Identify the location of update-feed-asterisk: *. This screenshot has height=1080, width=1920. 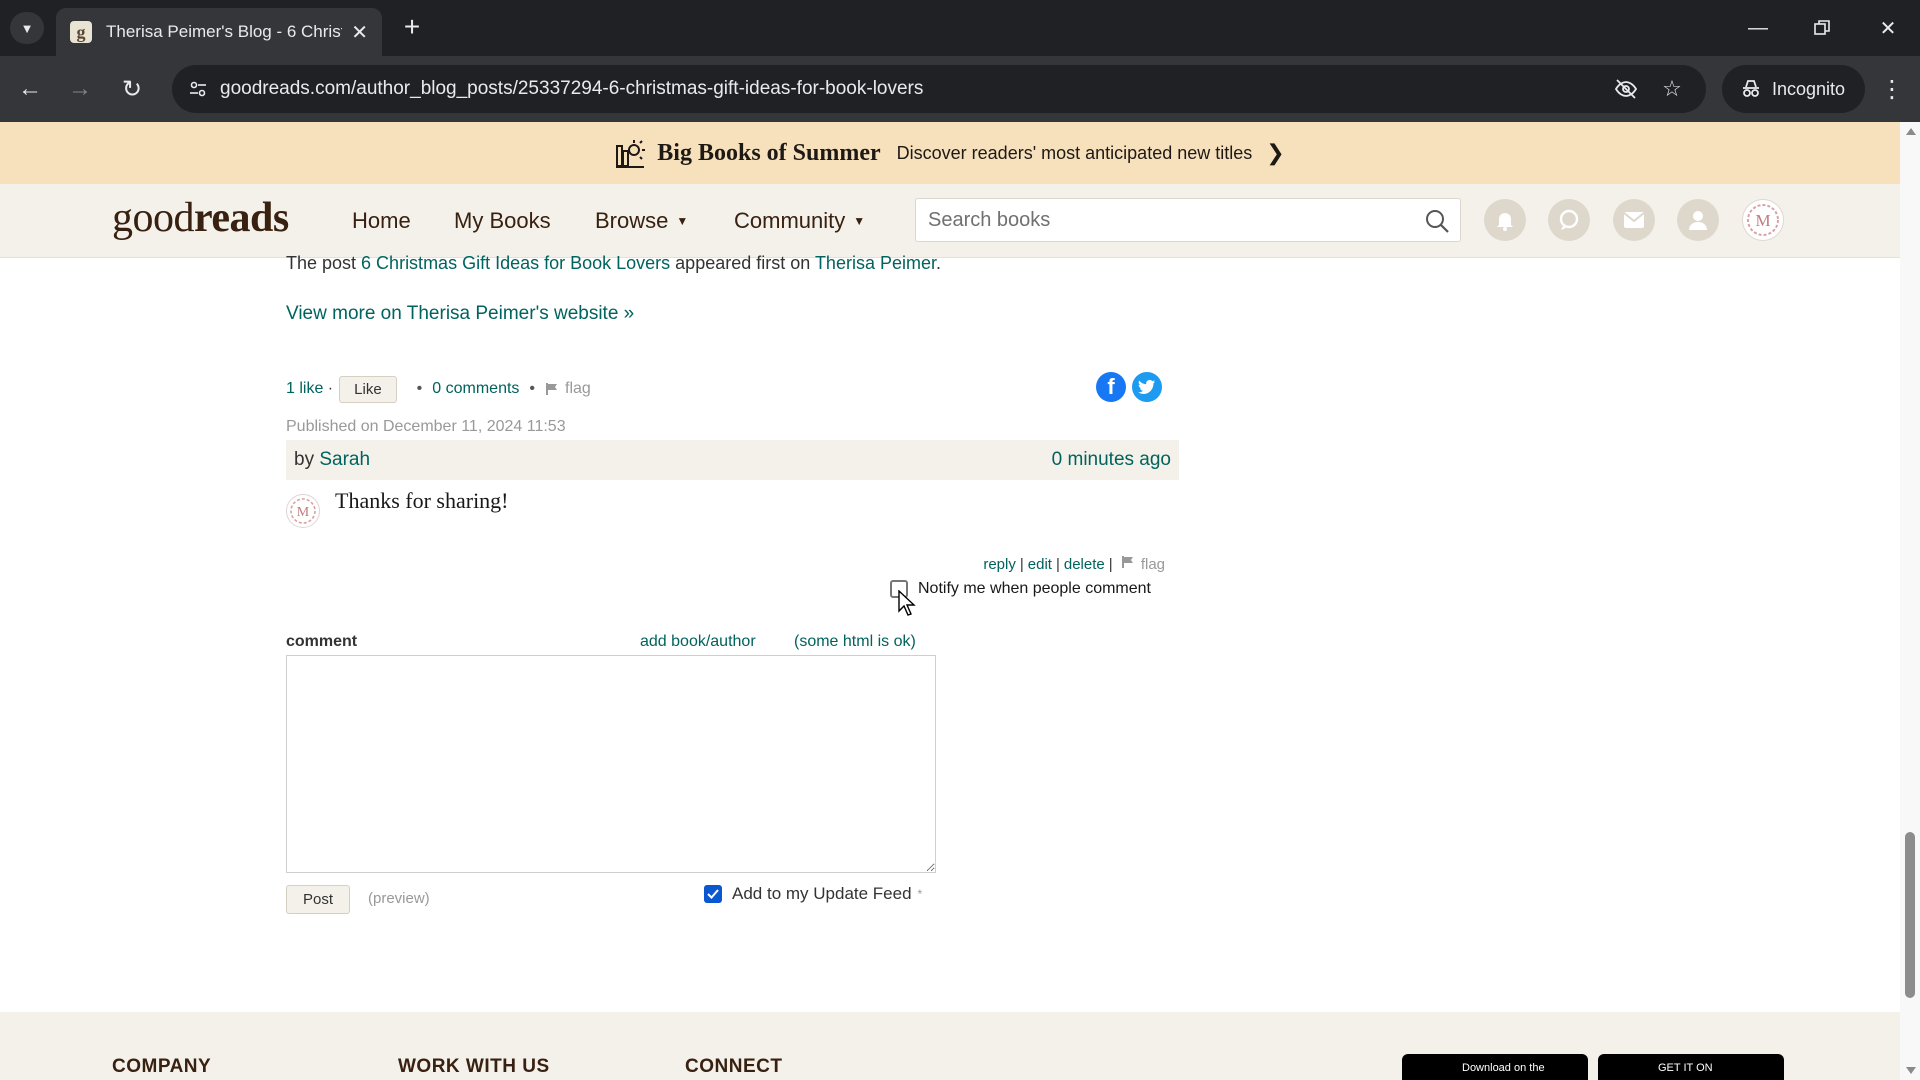
(920, 894).